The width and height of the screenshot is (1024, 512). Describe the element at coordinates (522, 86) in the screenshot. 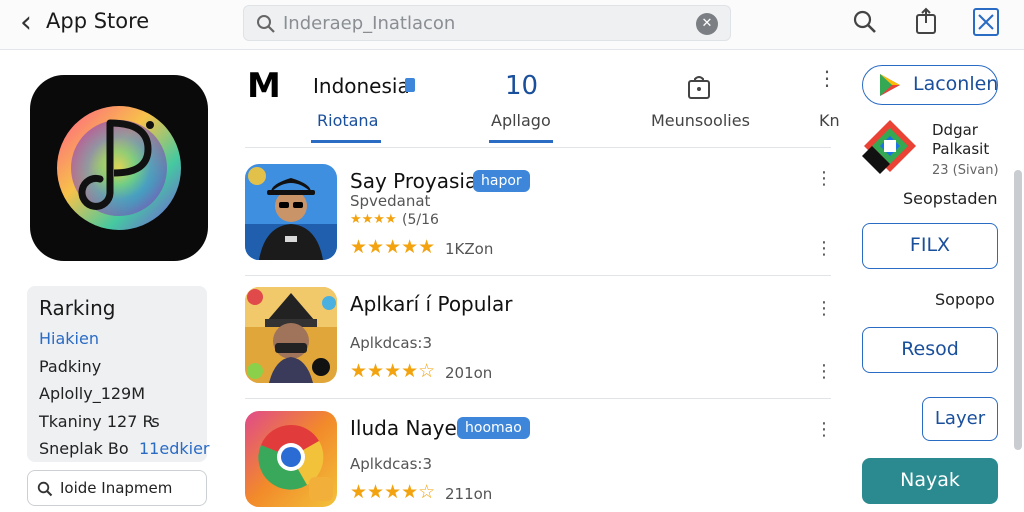

I see `app-count: 10` at that location.